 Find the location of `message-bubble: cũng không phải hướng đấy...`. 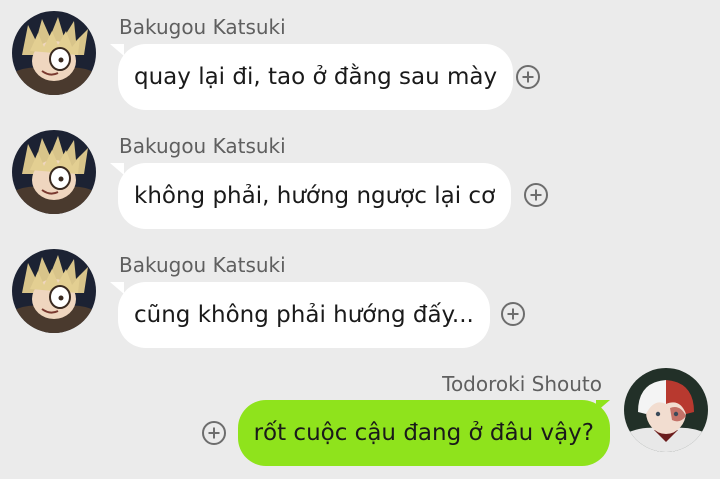

message-bubble: cũng không phải hướng đấy... is located at coordinates (304, 315).